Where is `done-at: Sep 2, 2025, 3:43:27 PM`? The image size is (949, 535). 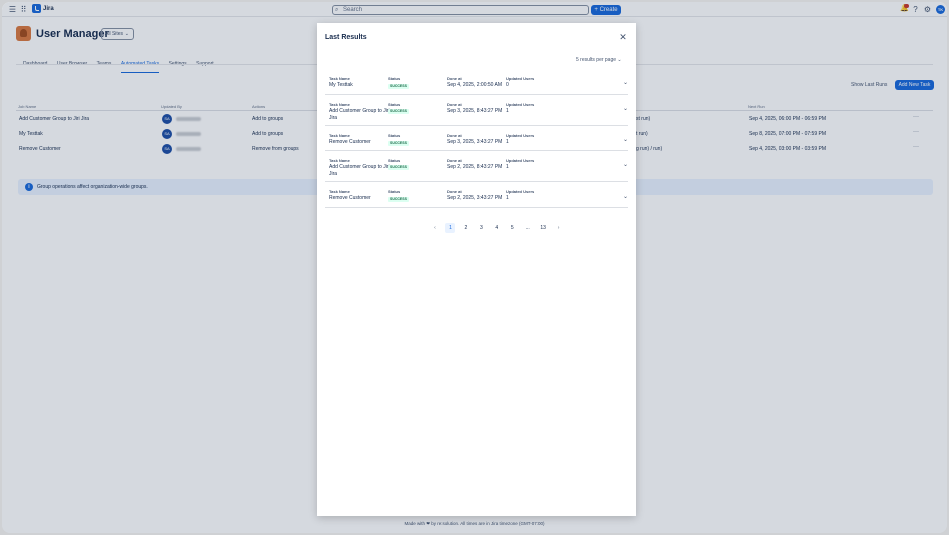 done-at: Sep 2, 2025, 3:43:27 PM is located at coordinates (475, 198).